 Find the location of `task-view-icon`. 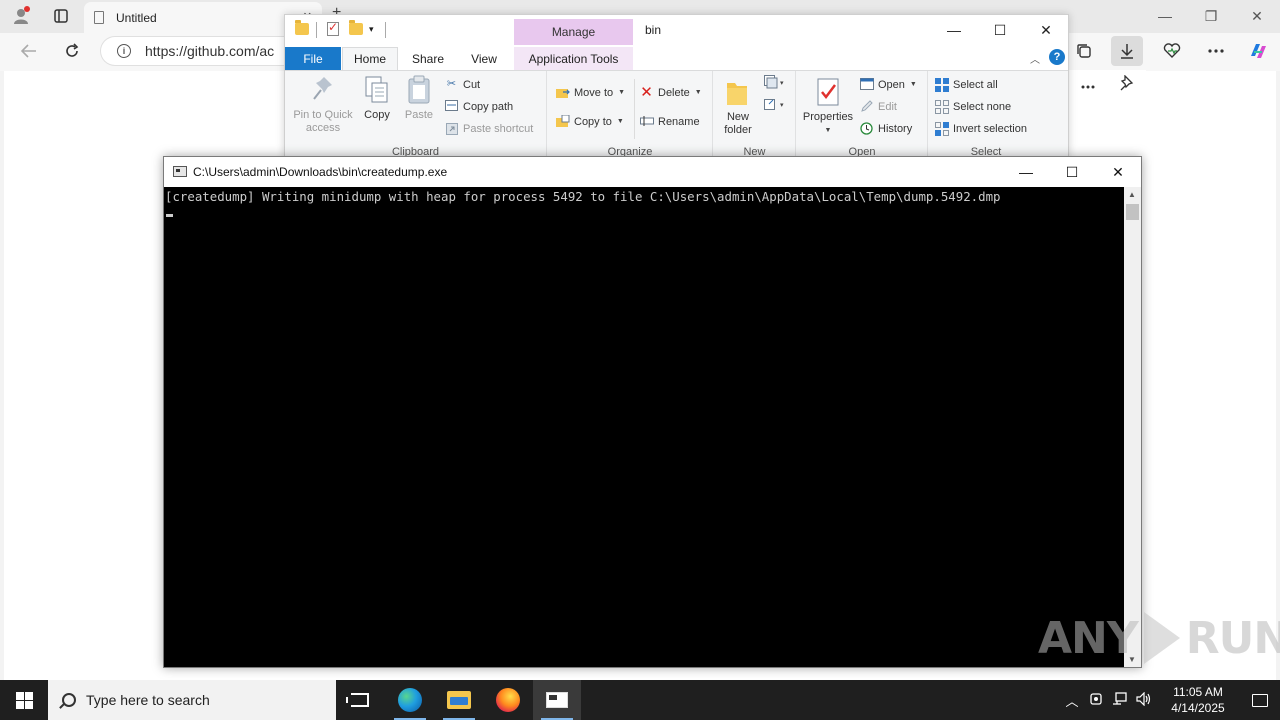

task-view-icon is located at coordinates (357, 700).